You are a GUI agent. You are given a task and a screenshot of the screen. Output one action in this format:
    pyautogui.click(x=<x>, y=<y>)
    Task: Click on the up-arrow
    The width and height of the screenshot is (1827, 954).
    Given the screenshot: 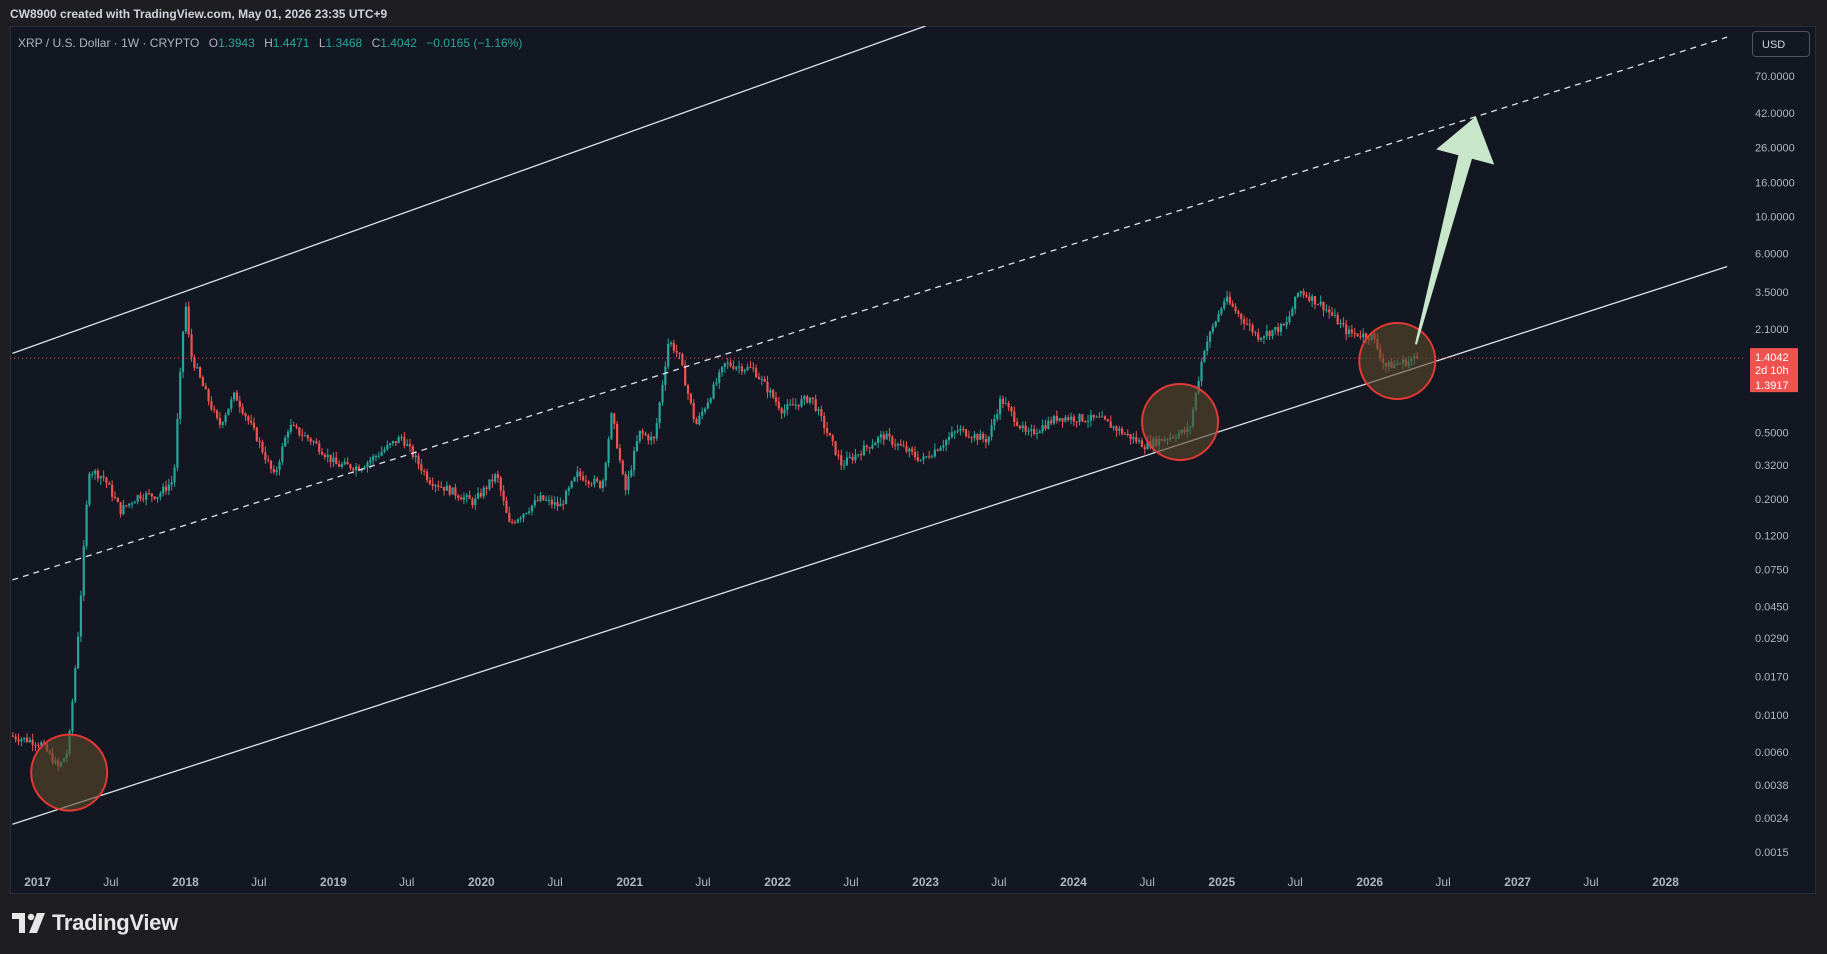 What is the action you would take?
    pyautogui.click(x=1454, y=230)
    